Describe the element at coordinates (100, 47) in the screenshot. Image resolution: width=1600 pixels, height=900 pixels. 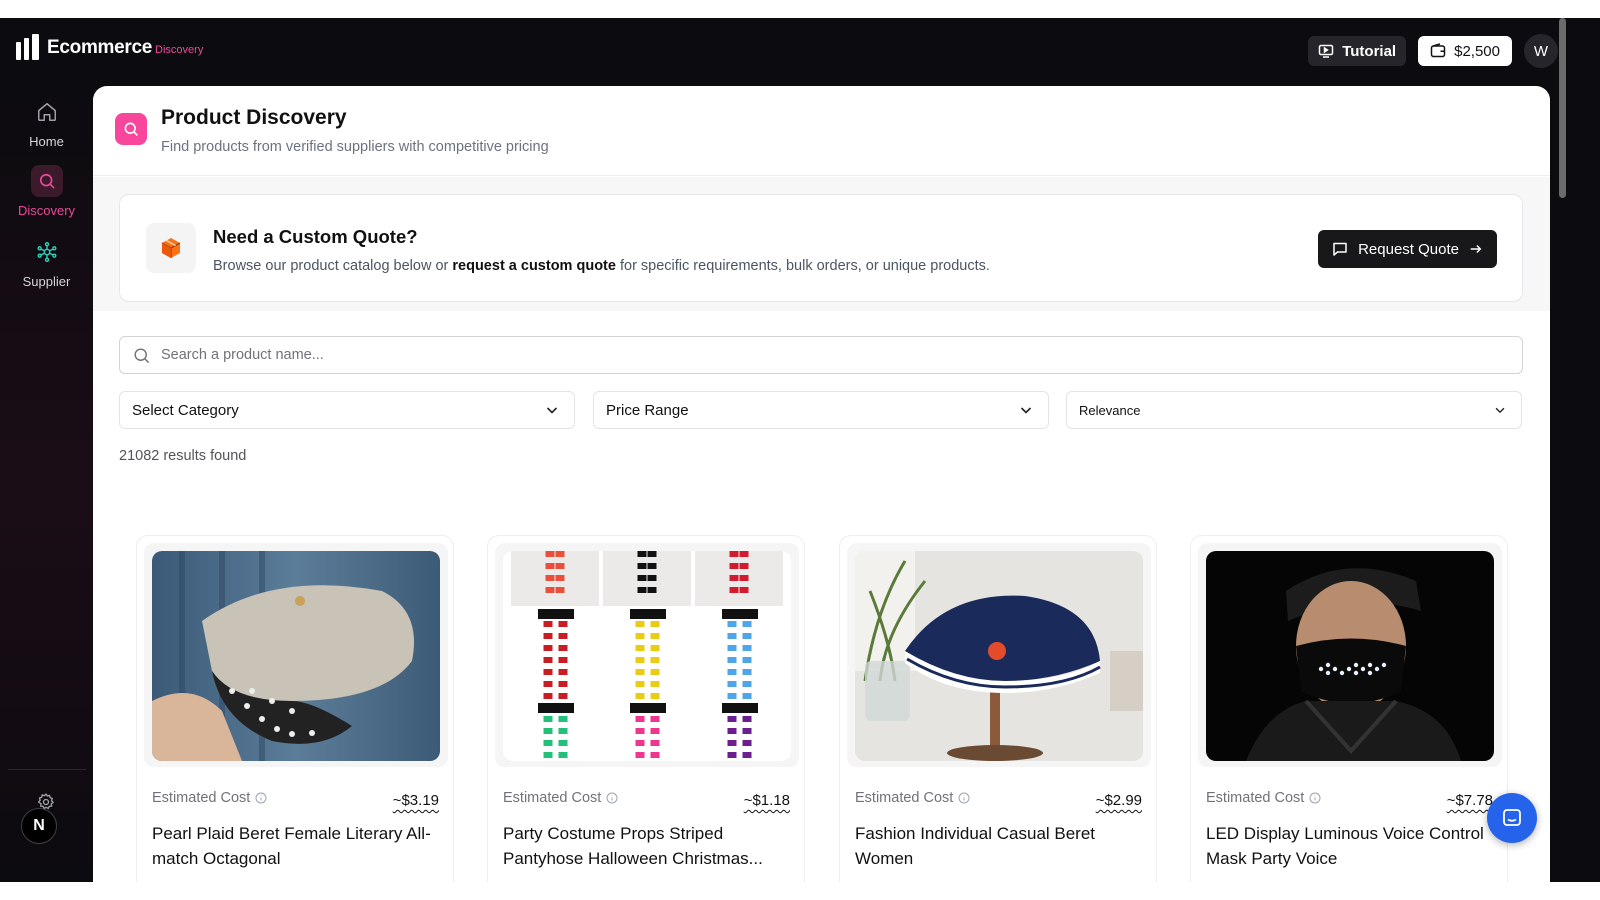
I see `app-name: Ecommerce` at that location.